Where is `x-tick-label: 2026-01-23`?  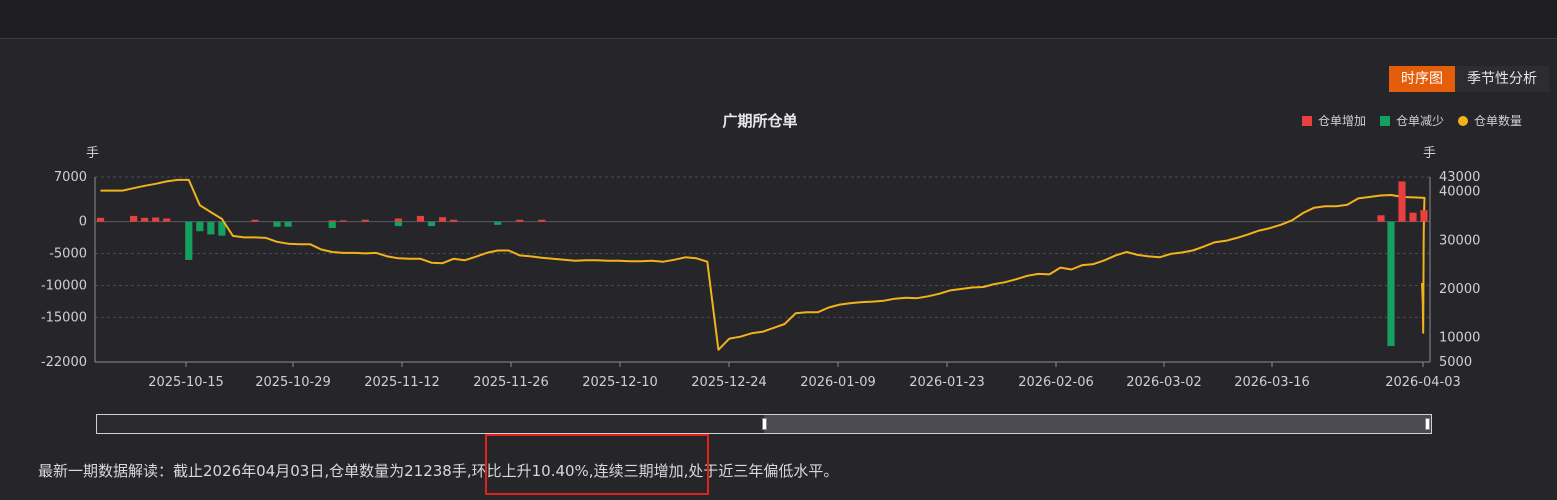 x-tick-label: 2026-01-23 is located at coordinates (947, 382).